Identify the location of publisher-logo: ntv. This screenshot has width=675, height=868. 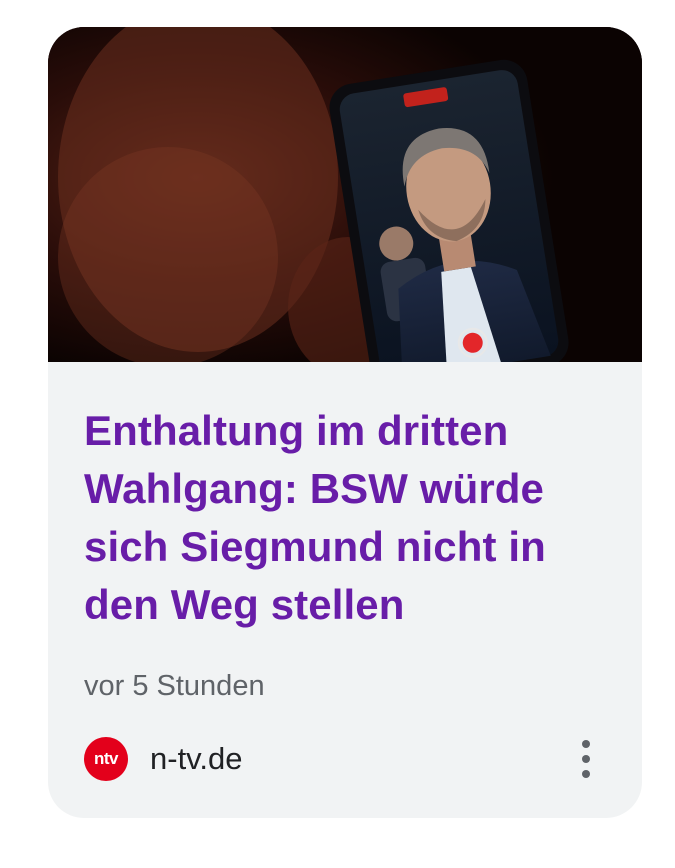
(106, 759).